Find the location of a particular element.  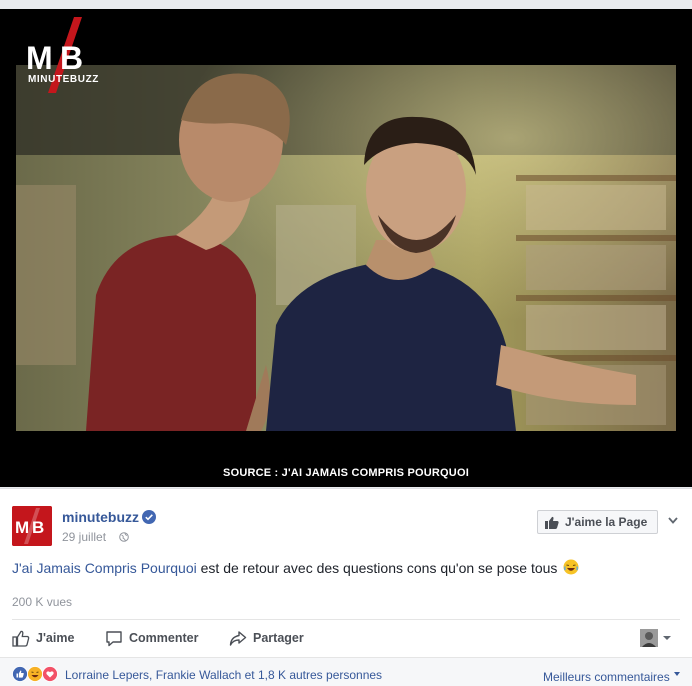

viewer-select is located at coordinates (656, 638).